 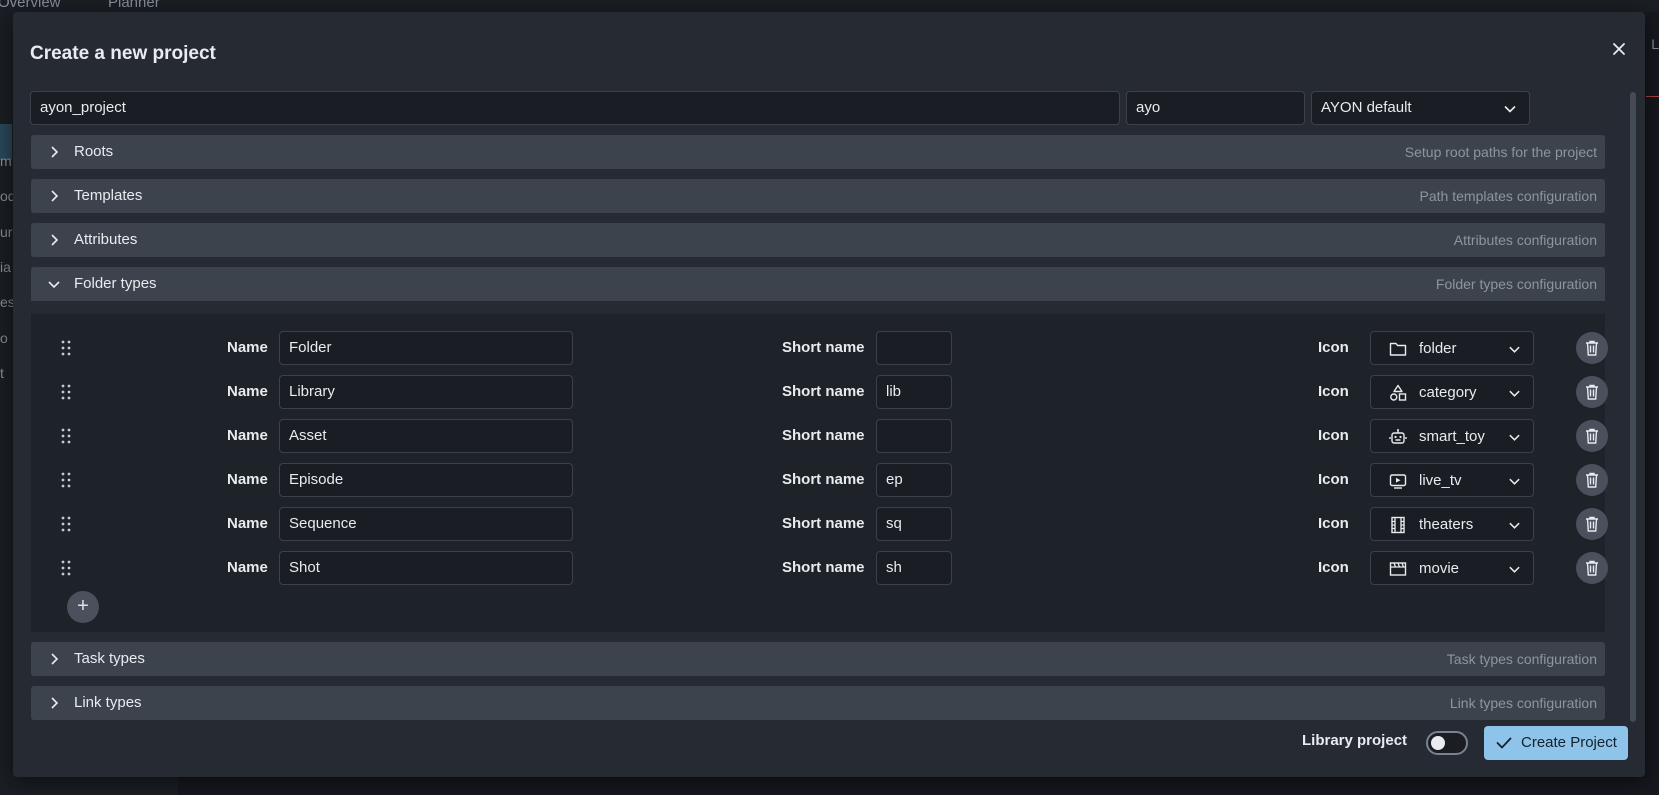 What do you see at coordinates (1655, 44) in the screenshot?
I see `background-label: L` at bounding box center [1655, 44].